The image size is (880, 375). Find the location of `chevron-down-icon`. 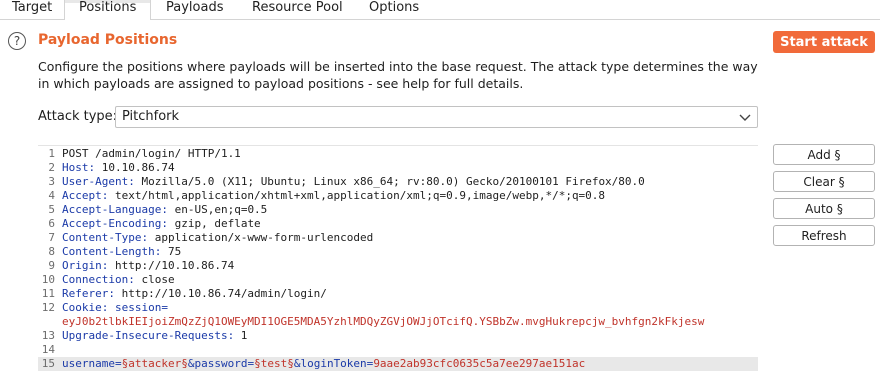

chevron-down-icon is located at coordinates (745, 117).